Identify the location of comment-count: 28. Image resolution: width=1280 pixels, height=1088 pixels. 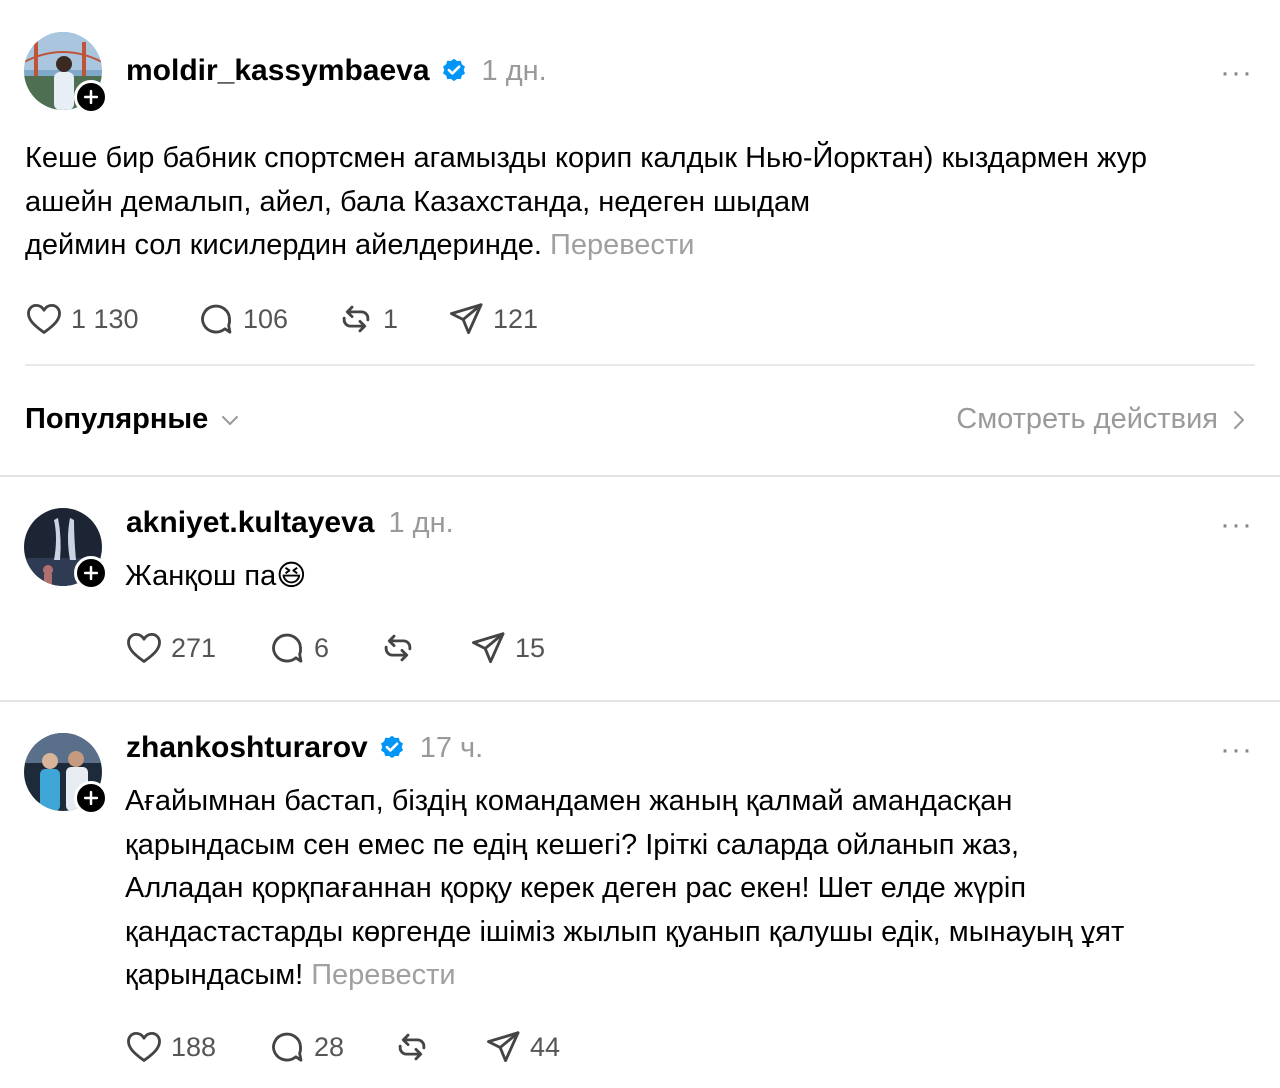
(329, 1046).